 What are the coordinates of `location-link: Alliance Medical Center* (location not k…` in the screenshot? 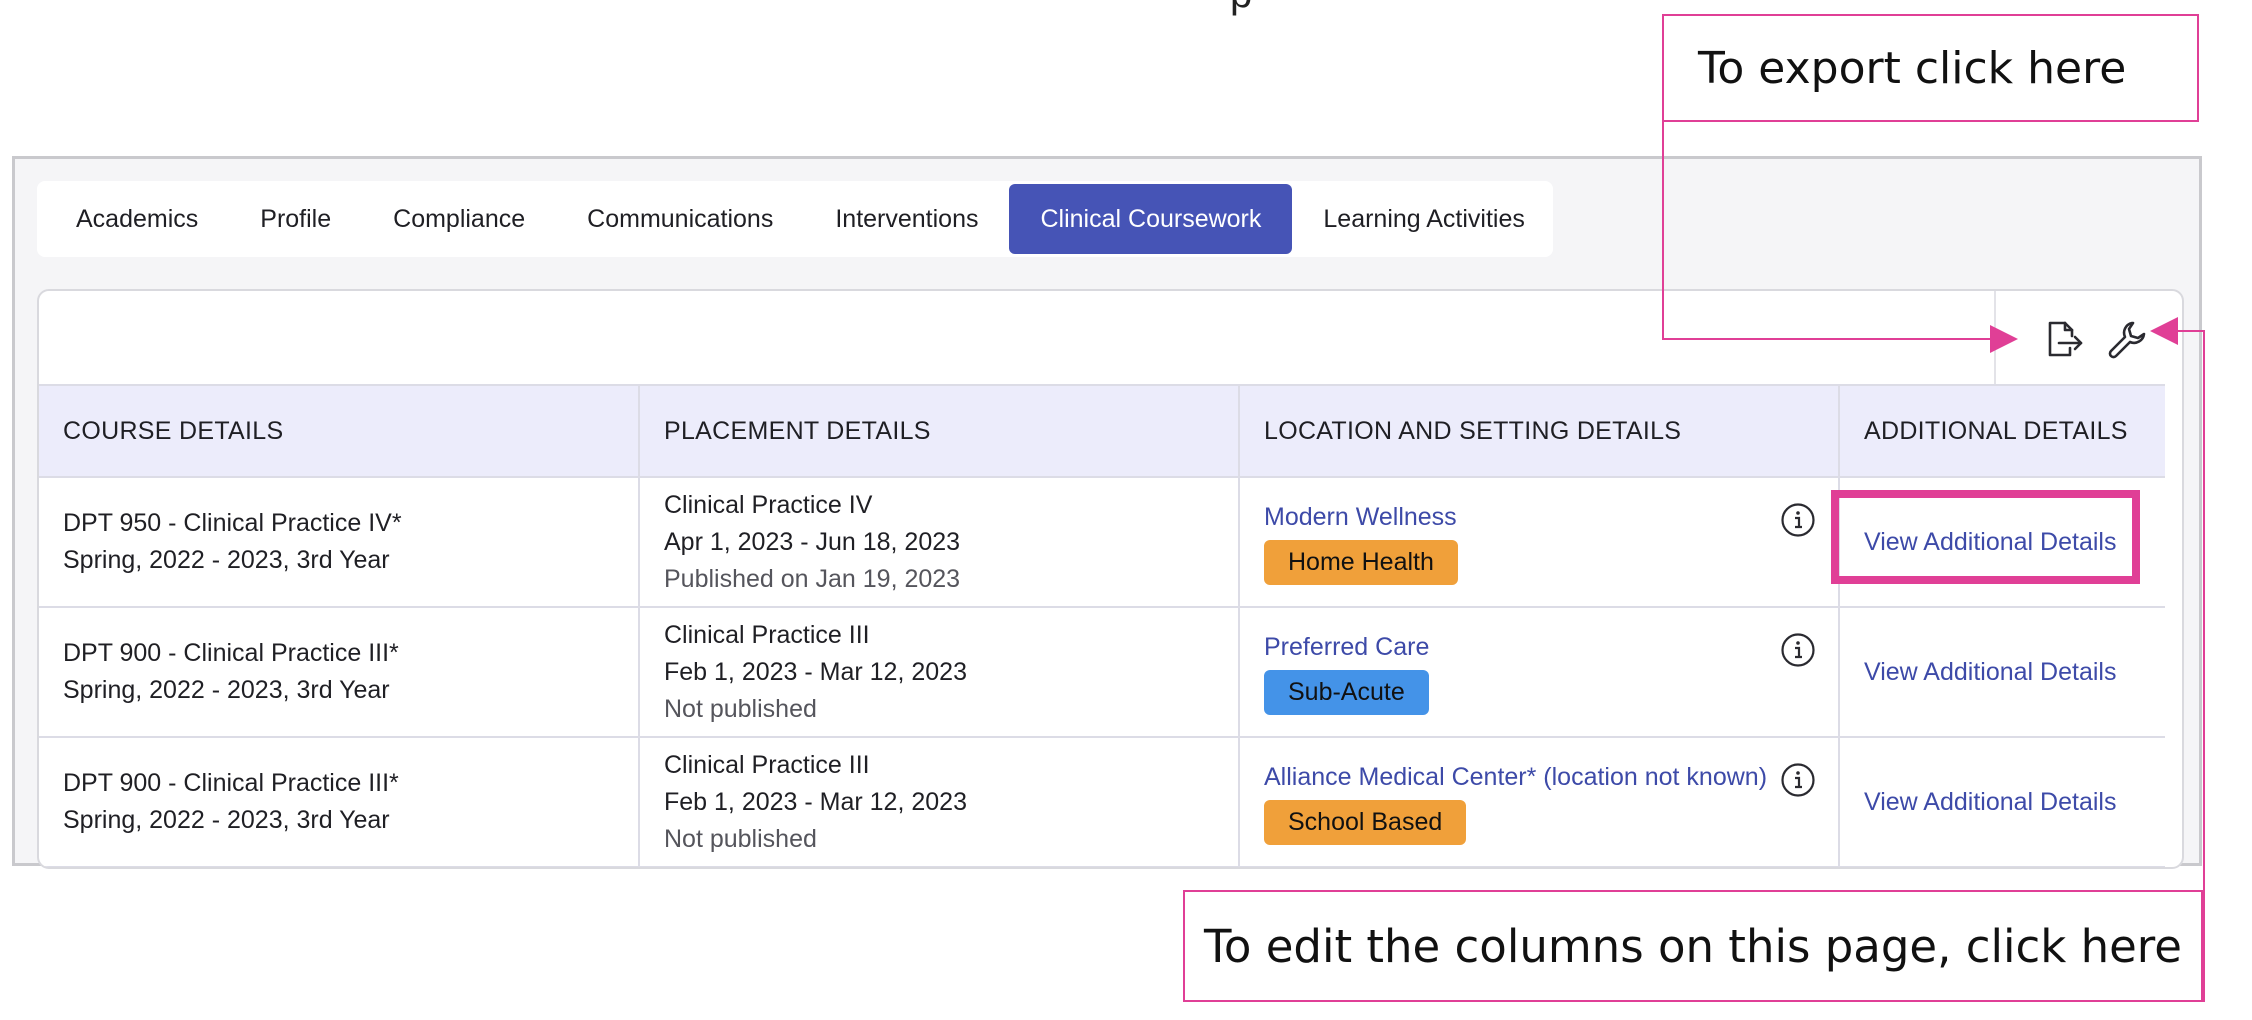 It's located at (1551, 777).